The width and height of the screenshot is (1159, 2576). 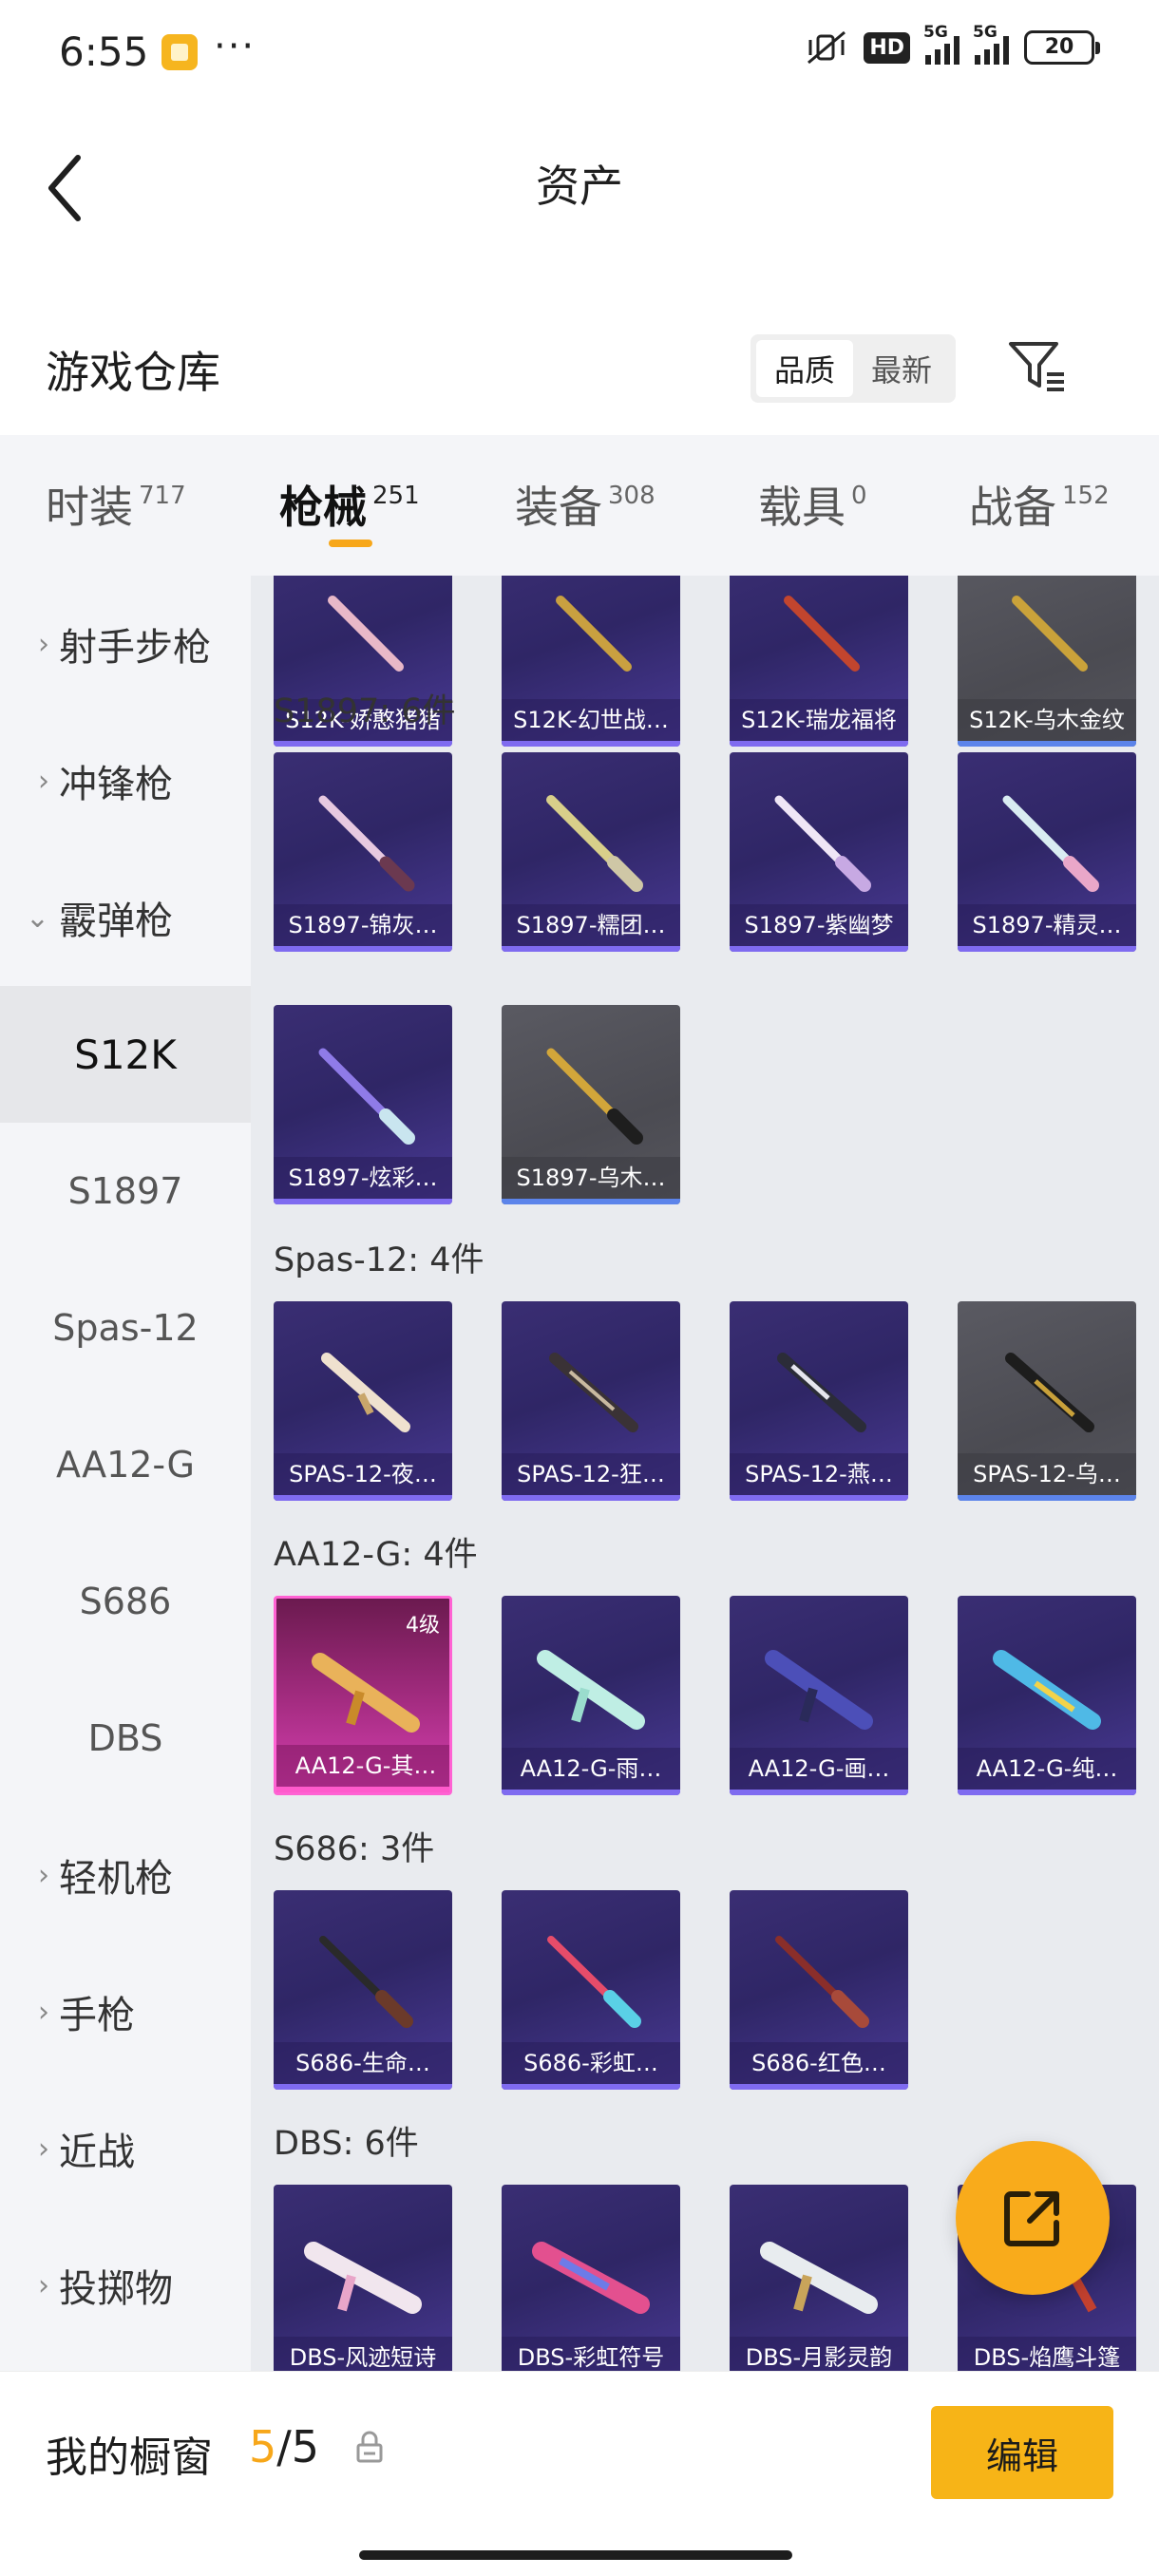 What do you see at coordinates (579, 52) in the screenshot?
I see `status-bar: 6:55 ··· HD 5G 5G 20` at bounding box center [579, 52].